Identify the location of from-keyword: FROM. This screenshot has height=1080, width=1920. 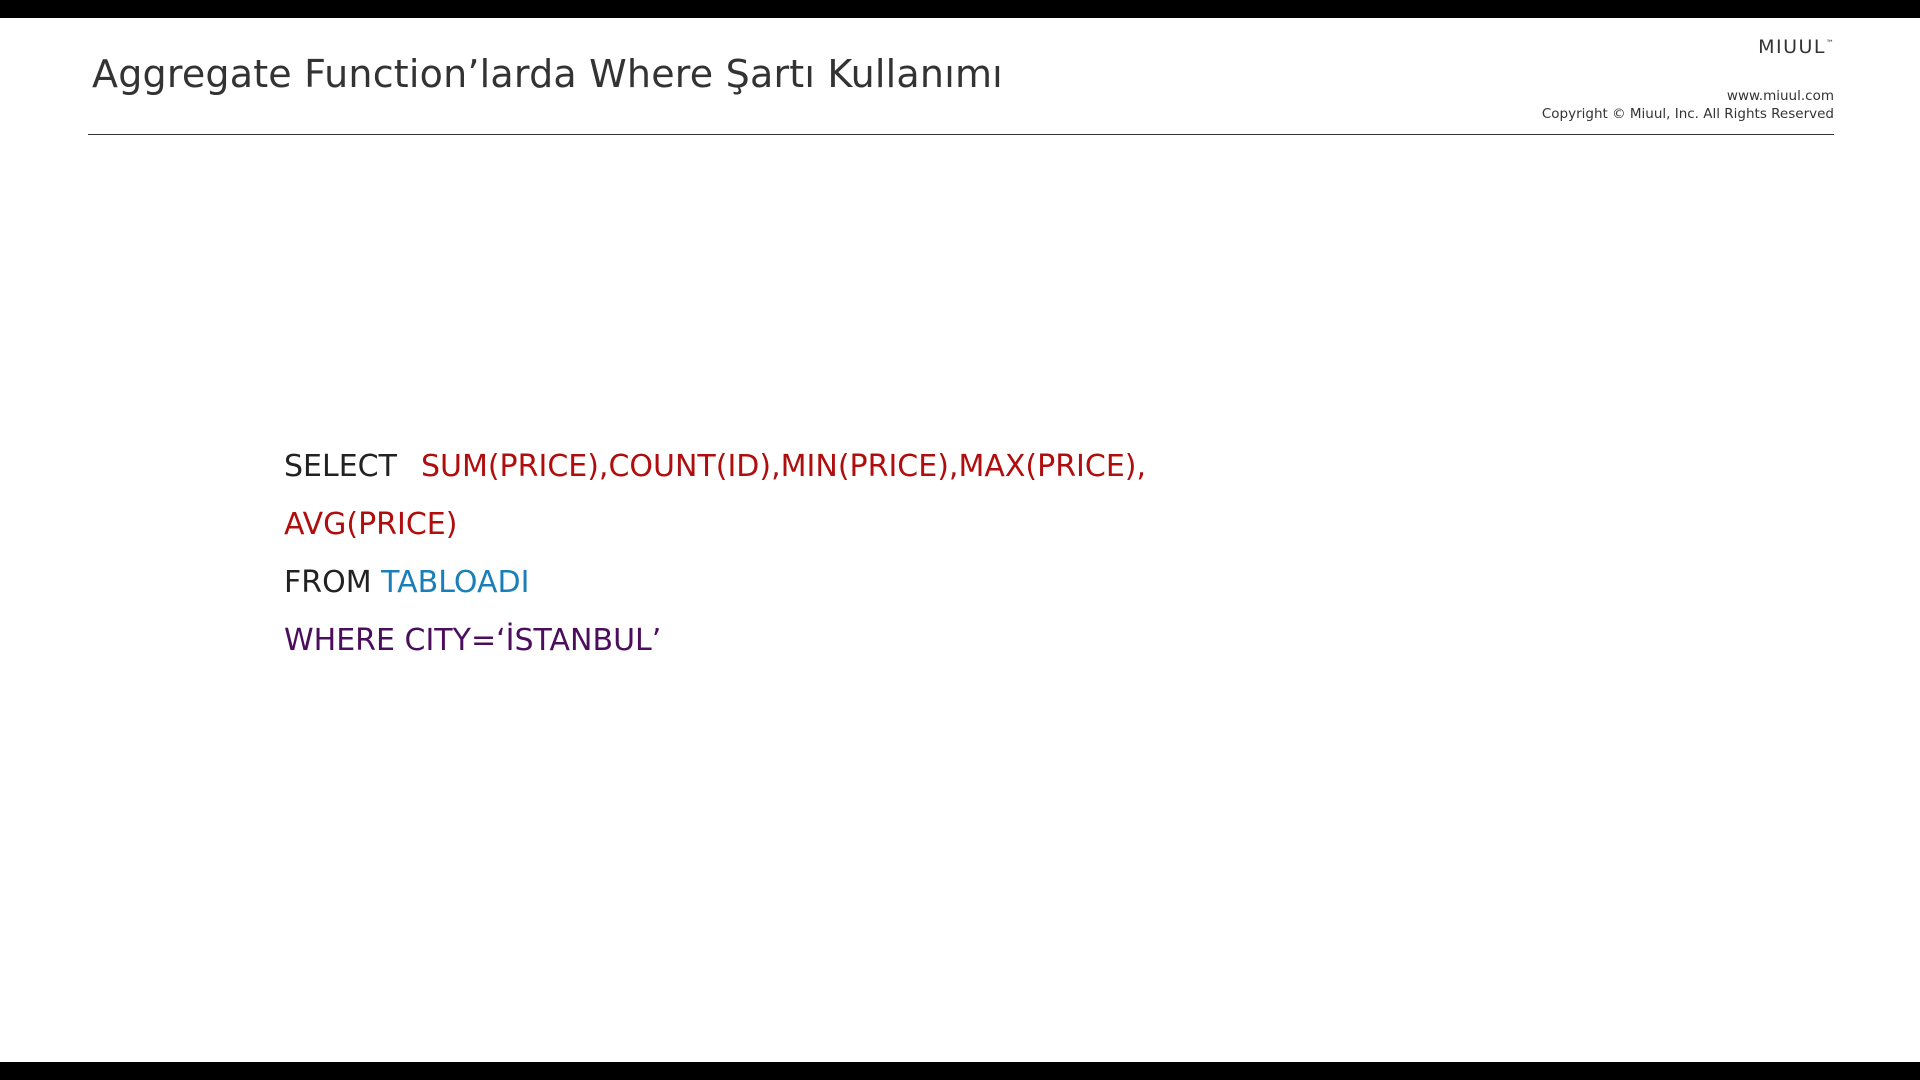
(333, 582).